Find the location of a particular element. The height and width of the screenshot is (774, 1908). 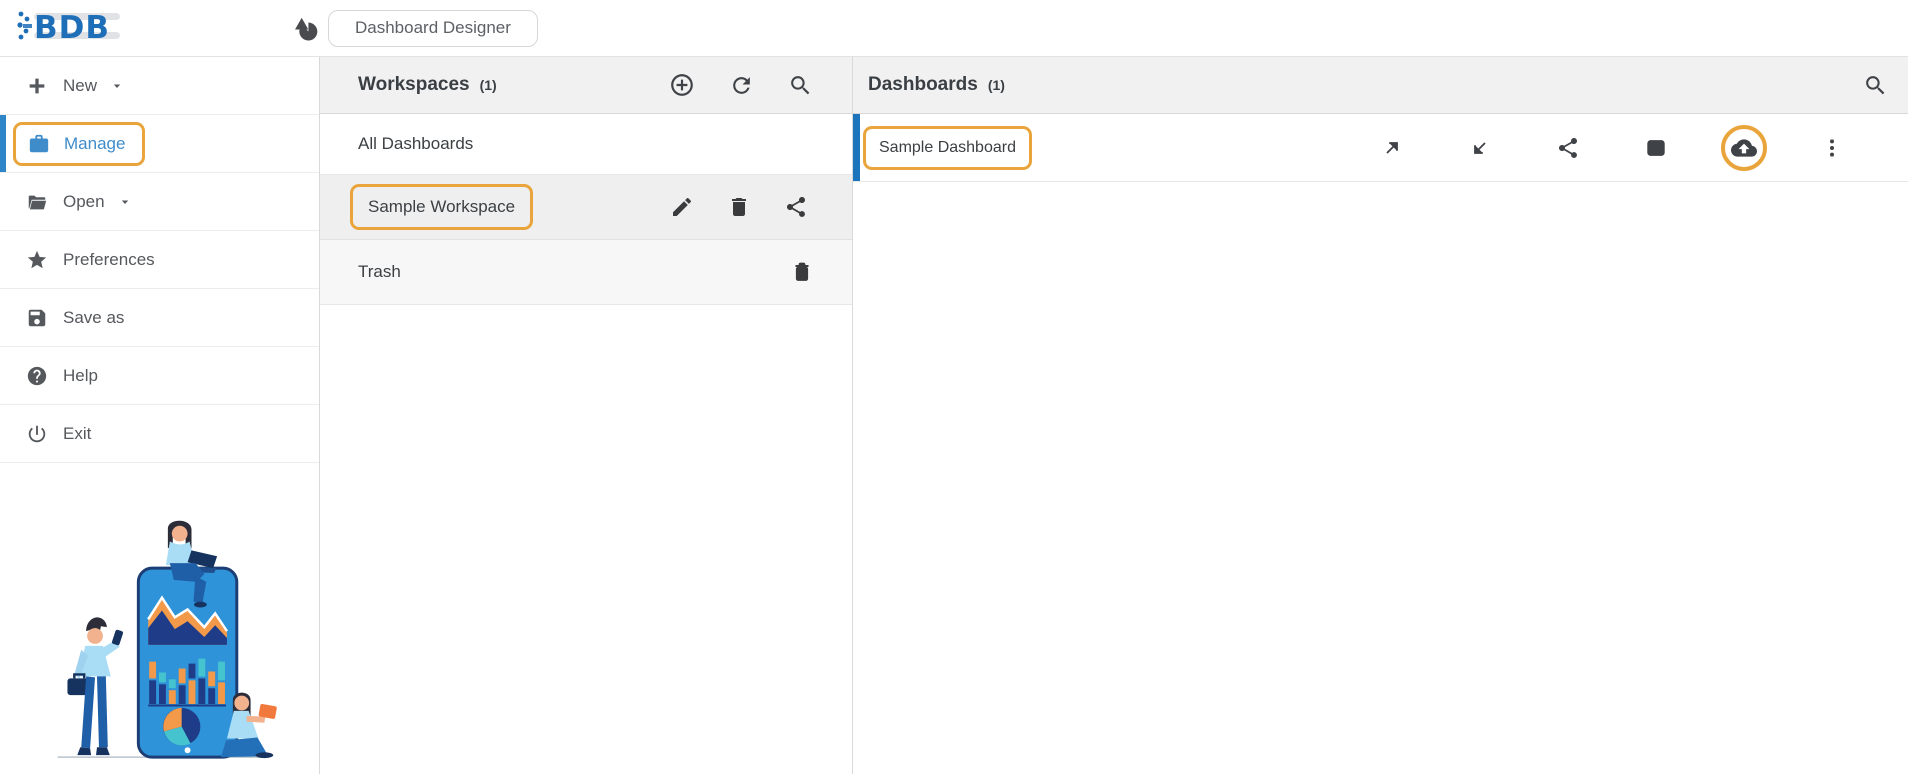

edit-icon is located at coordinates (682, 207).